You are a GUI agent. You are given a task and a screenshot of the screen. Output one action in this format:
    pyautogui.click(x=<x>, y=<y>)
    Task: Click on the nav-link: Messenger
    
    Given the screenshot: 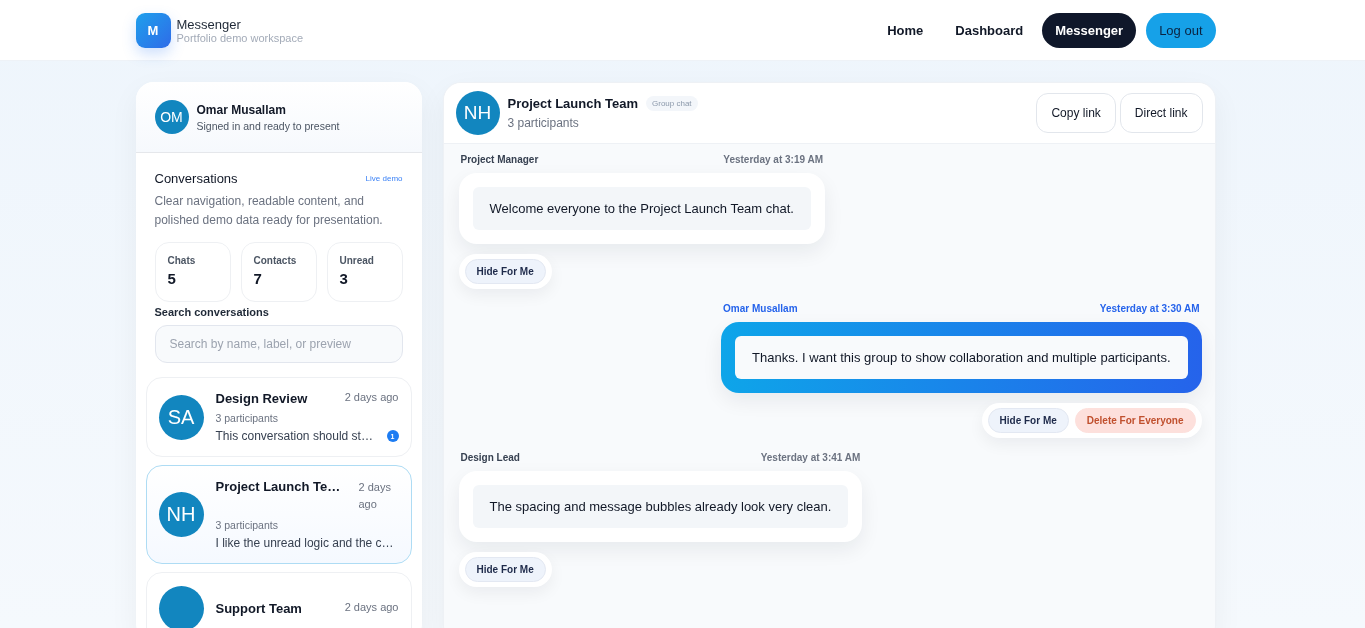 What is the action you would take?
    pyautogui.click(x=1089, y=30)
    